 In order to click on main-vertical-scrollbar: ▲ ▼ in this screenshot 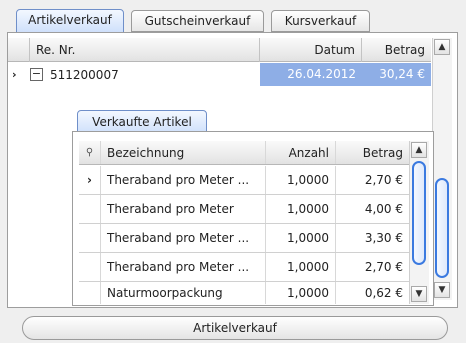, I will do `click(442, 169)`.